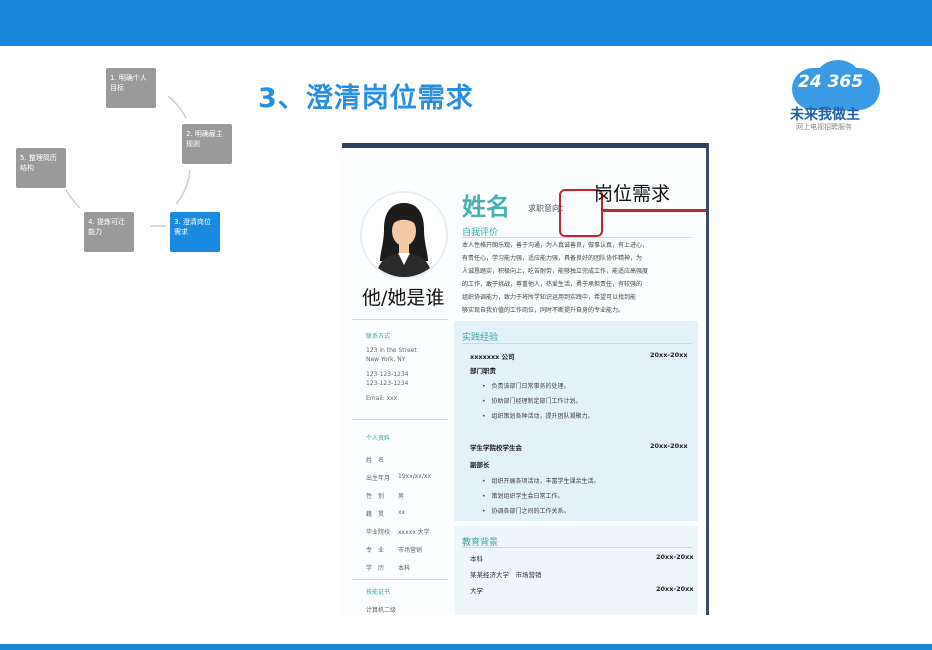 The width and height of the screenshot is (932, 650). Describe the element at coordinates (375, 550) in the screenshot. I see `personal-key: 专 业` at that location.